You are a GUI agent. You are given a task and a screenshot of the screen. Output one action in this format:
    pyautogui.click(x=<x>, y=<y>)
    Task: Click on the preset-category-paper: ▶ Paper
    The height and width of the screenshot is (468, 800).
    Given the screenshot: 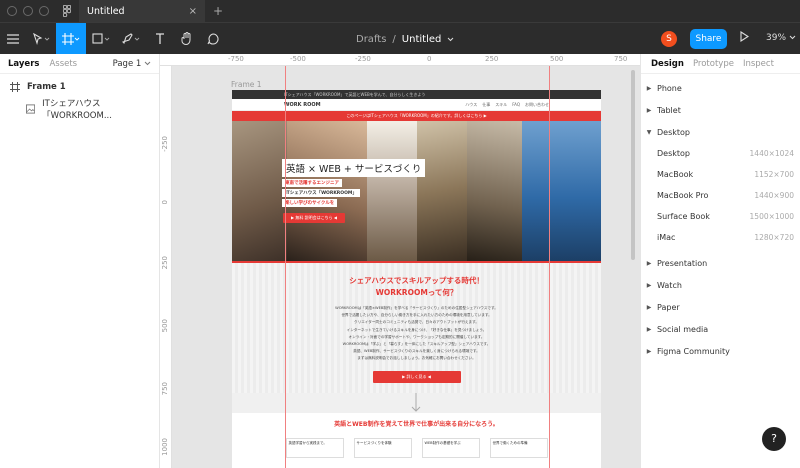 What is the action you would take?
    pyautogui.click(x=720, y=307)
    